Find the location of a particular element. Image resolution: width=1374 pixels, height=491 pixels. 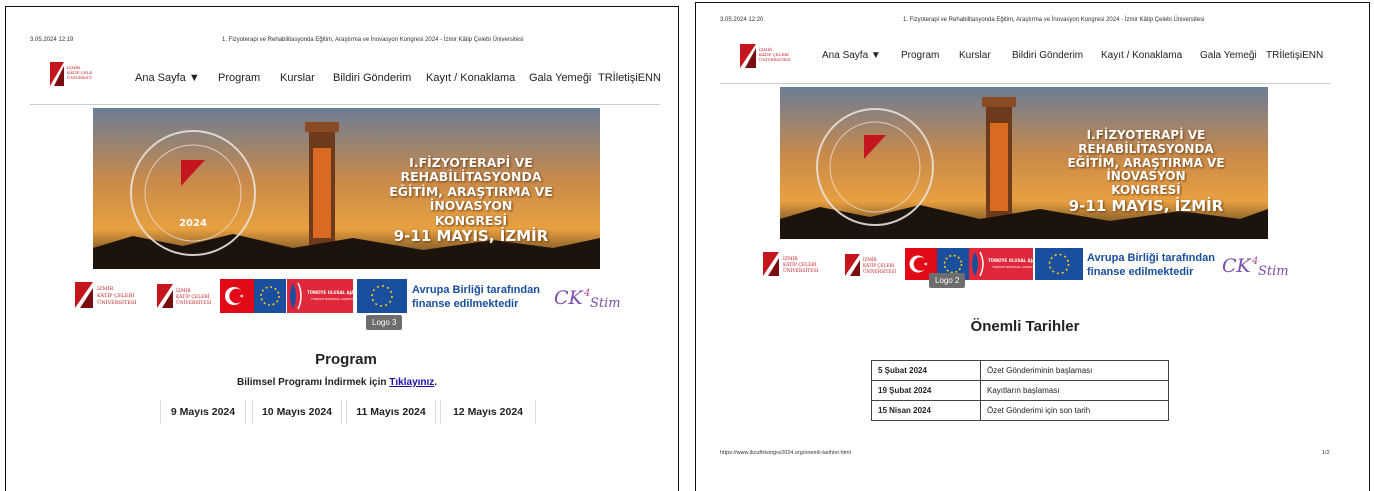

right-university-logo: İZMİR KÂTİP ÇELEBİ ÜNİVERSİTESİ is located at coordinates (766, 58).